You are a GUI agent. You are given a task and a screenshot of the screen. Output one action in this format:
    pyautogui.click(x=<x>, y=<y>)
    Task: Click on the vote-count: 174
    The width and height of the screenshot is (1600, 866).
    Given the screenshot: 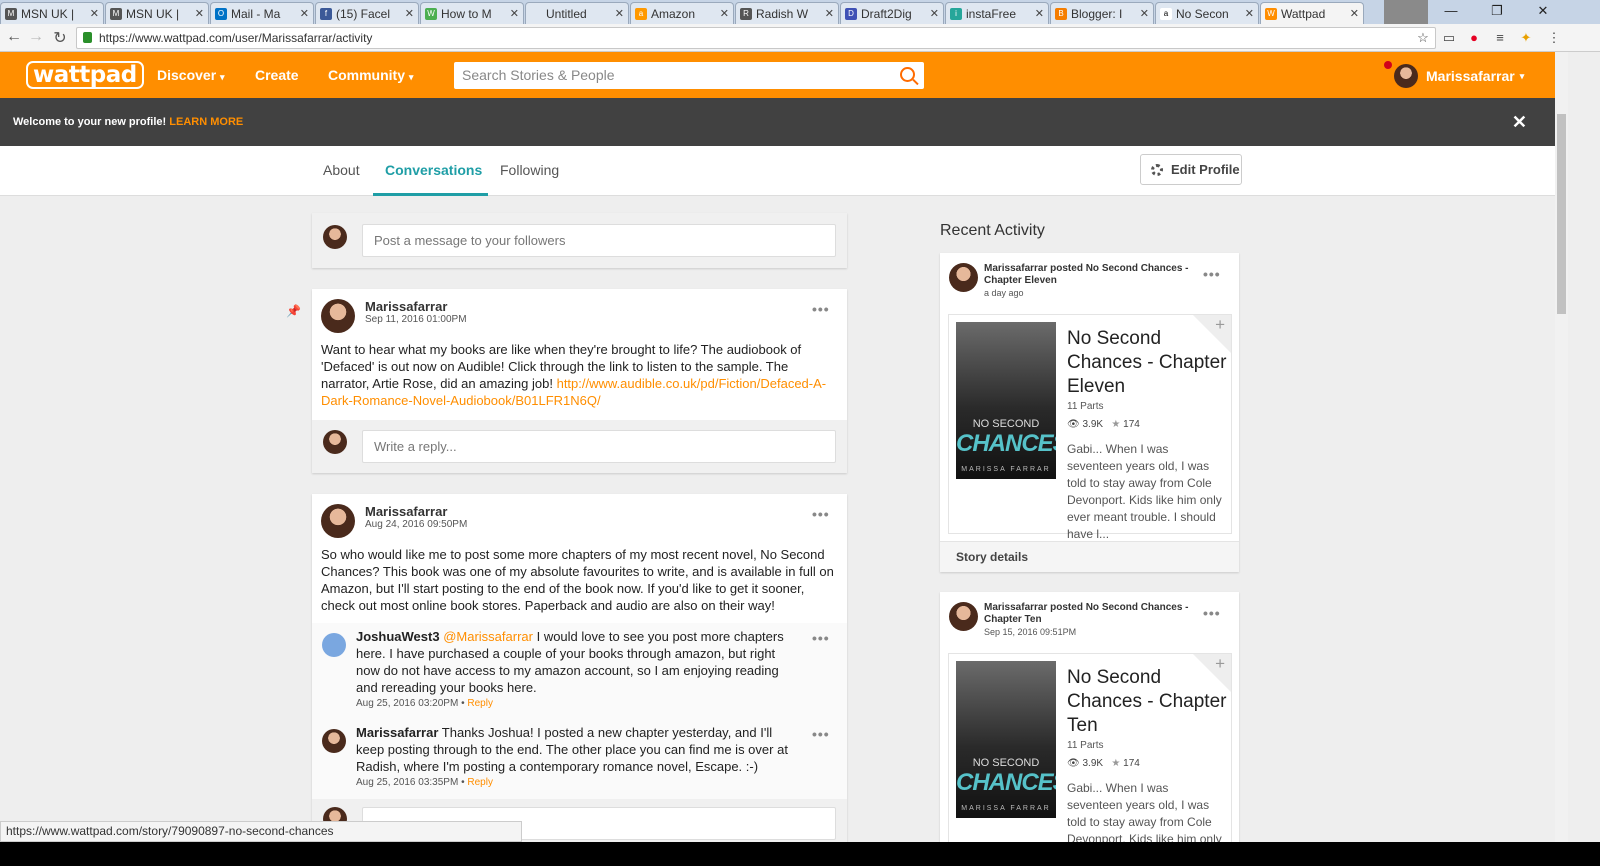 What is the action you would take?
    pyautogui.click(x=1131, y=763)
    